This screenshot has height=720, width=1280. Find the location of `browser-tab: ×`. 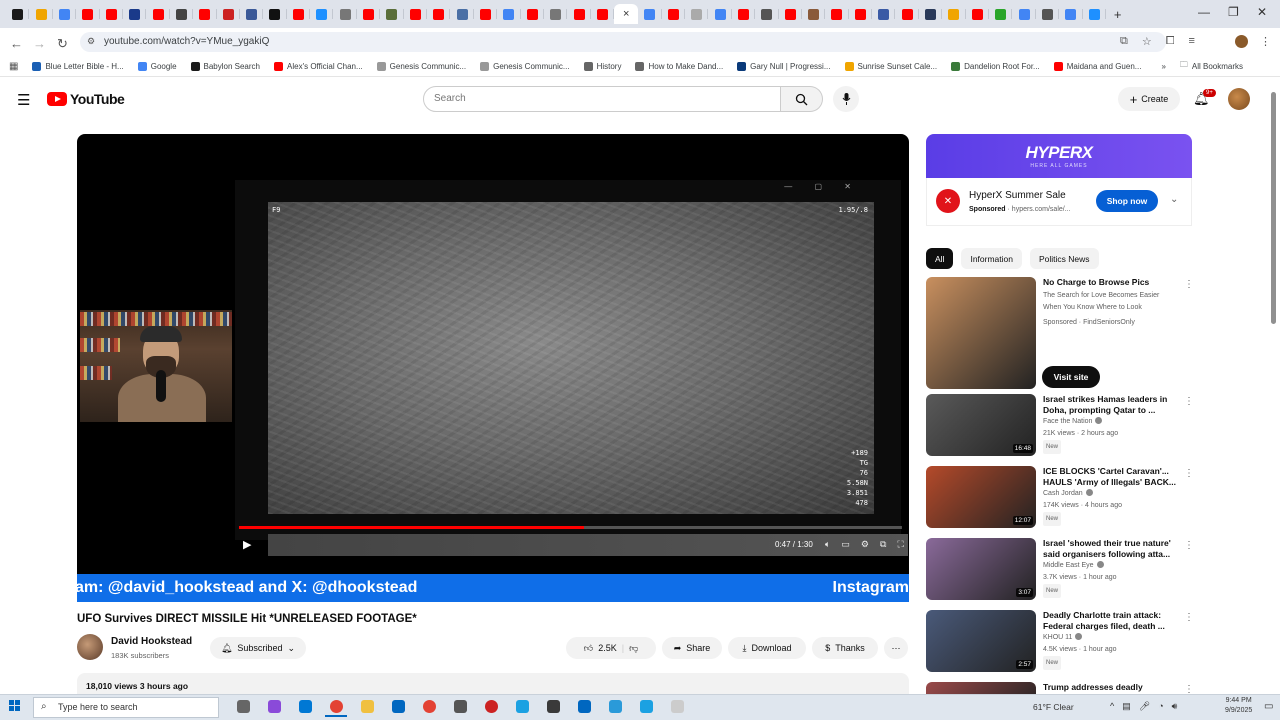

browser-tab: × is located at coordinates (626, 14).